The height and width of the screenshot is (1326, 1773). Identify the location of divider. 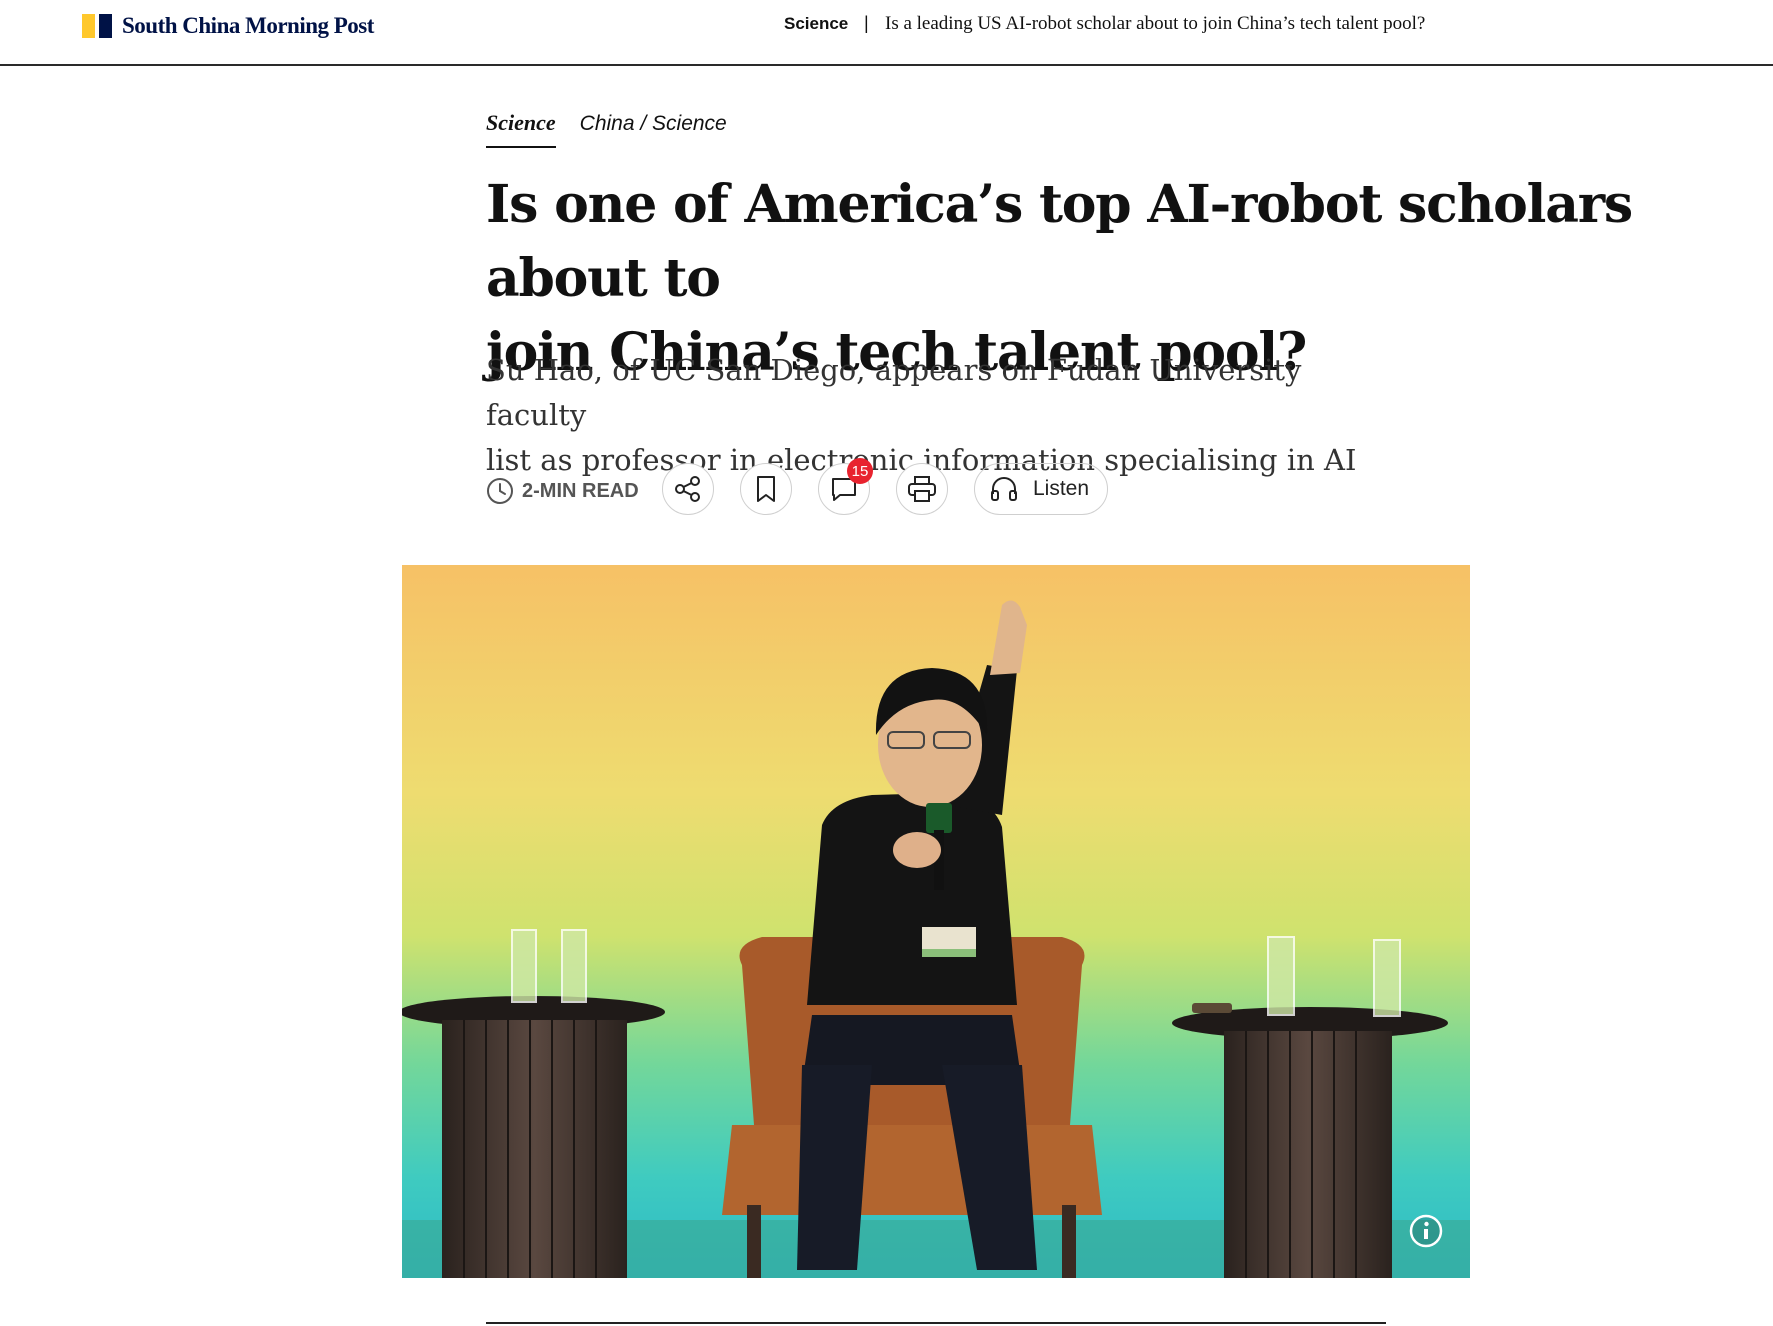
(936, 1323).